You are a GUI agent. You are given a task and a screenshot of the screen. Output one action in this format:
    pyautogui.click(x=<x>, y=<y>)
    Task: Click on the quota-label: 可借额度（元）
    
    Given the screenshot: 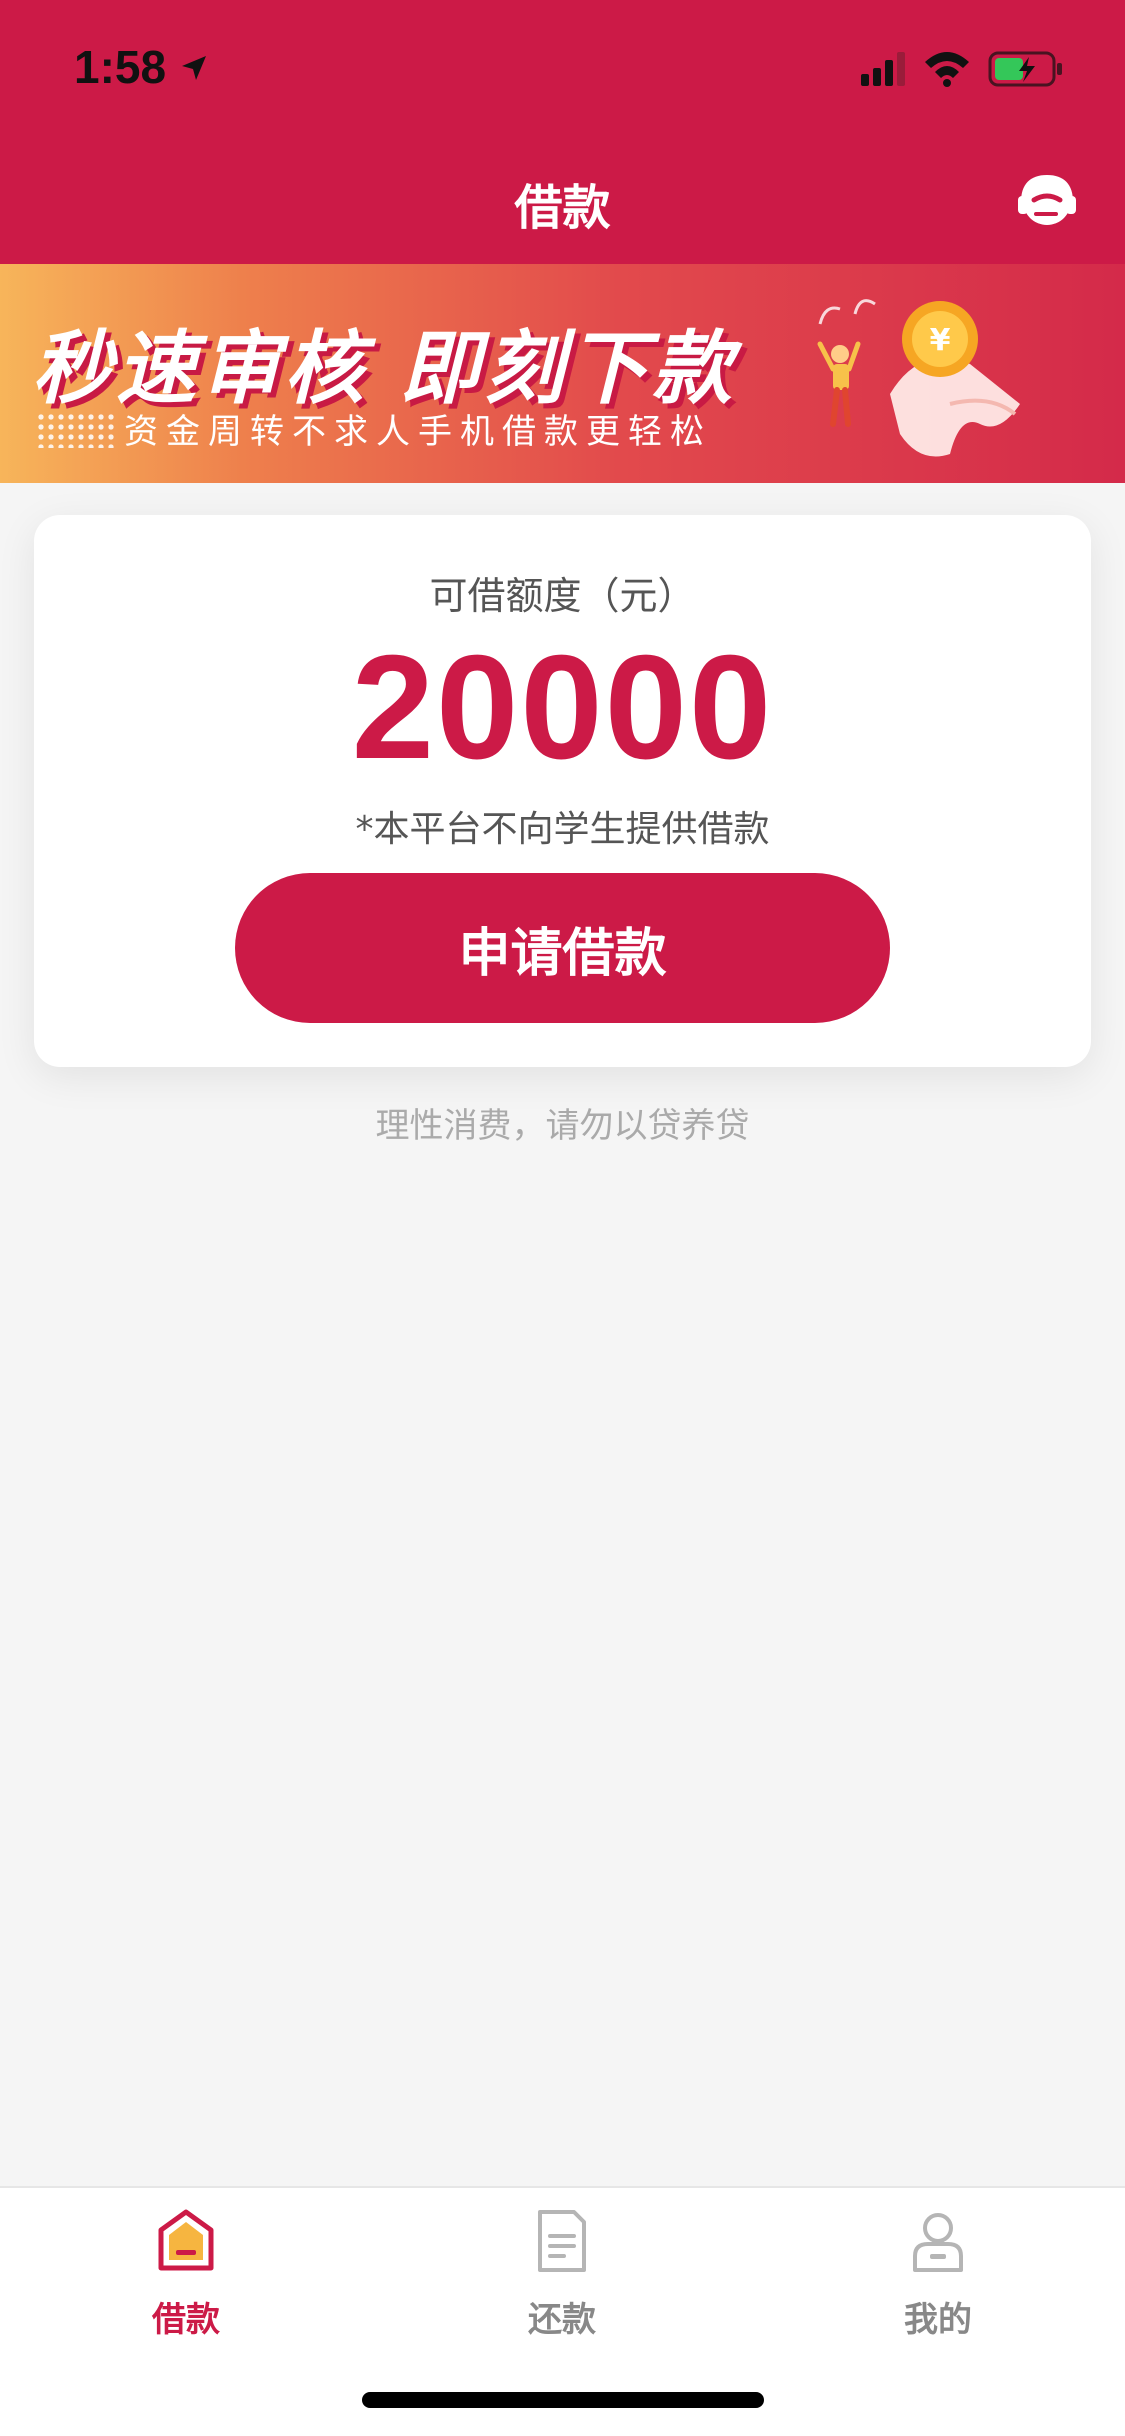 What is the action you would take?
    pyautogui.click(x=562, y=596)
    